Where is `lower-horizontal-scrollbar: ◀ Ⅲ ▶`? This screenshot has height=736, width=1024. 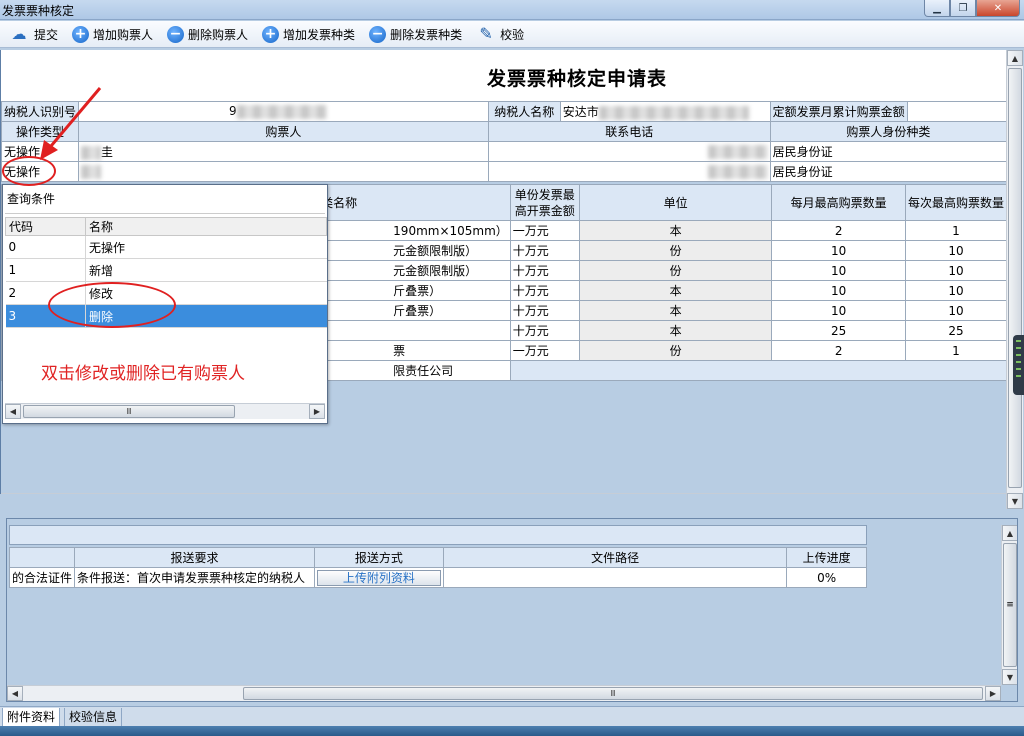
lower-horizontal-scrollbar: ◀ Ⅲ ▶ is located at coordinates (504, 693).